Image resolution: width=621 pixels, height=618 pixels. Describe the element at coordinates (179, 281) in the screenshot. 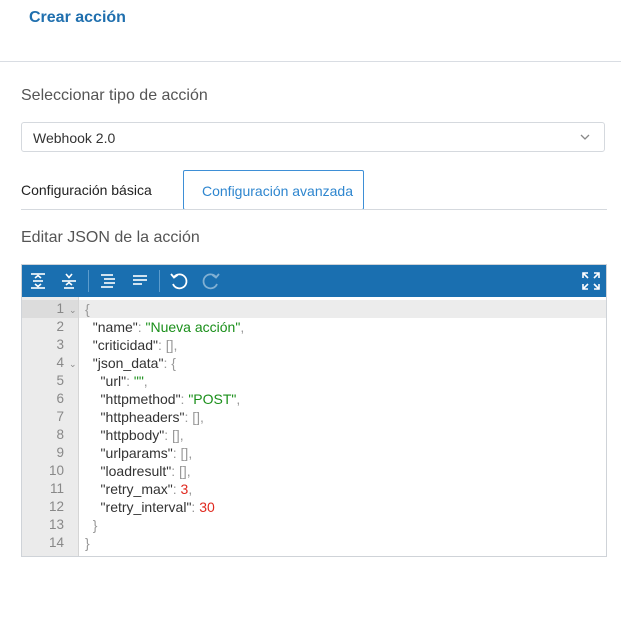

I see `undo-icon` at that location.